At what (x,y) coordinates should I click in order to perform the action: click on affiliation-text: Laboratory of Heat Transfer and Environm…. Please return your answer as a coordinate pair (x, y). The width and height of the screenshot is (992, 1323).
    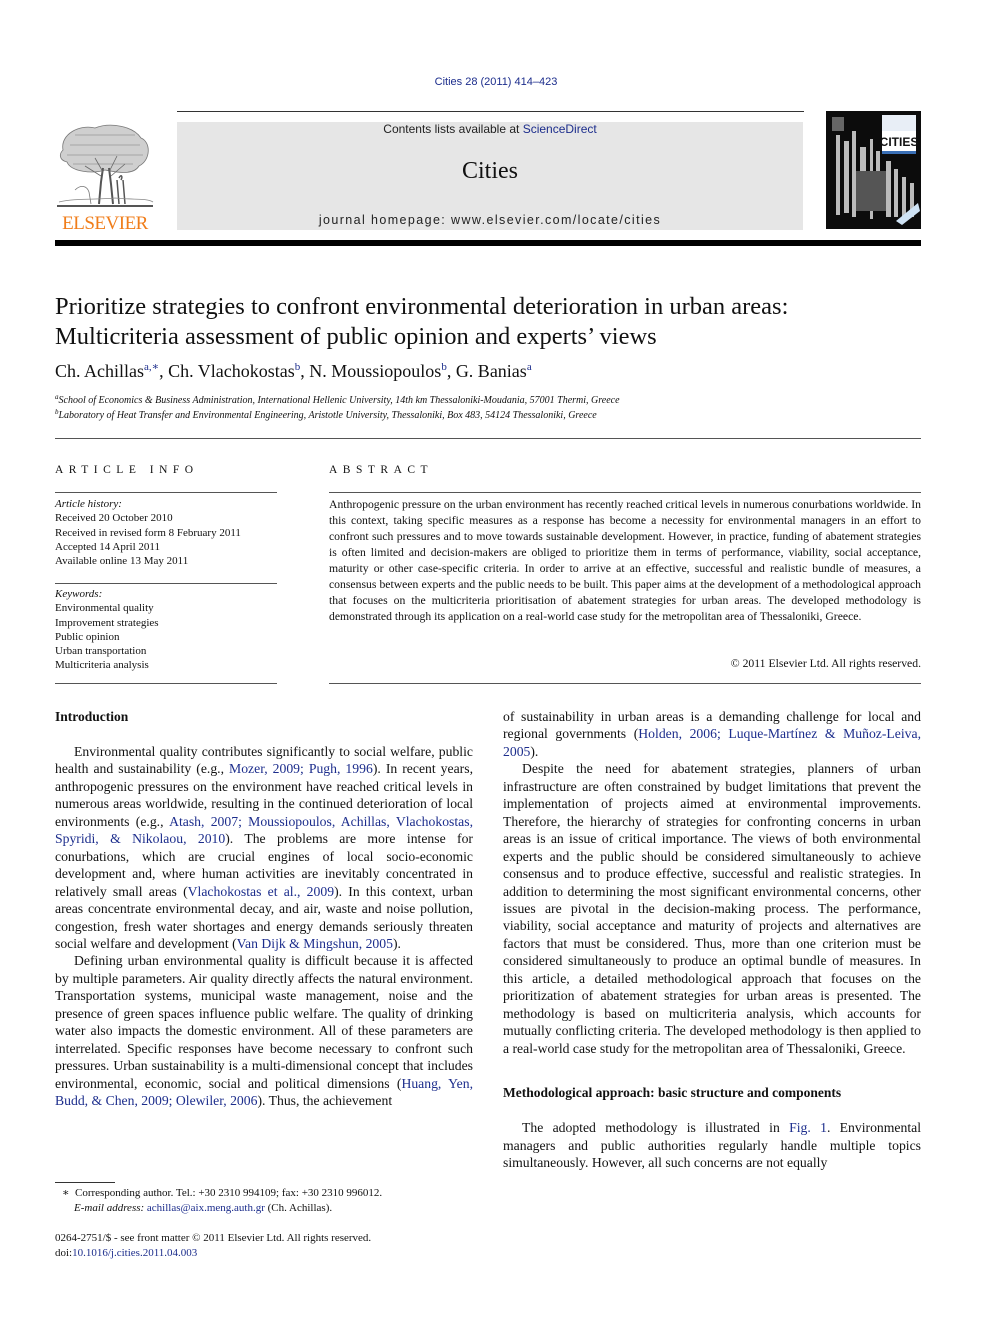
    Looking at the image, I should click on (327, 415).